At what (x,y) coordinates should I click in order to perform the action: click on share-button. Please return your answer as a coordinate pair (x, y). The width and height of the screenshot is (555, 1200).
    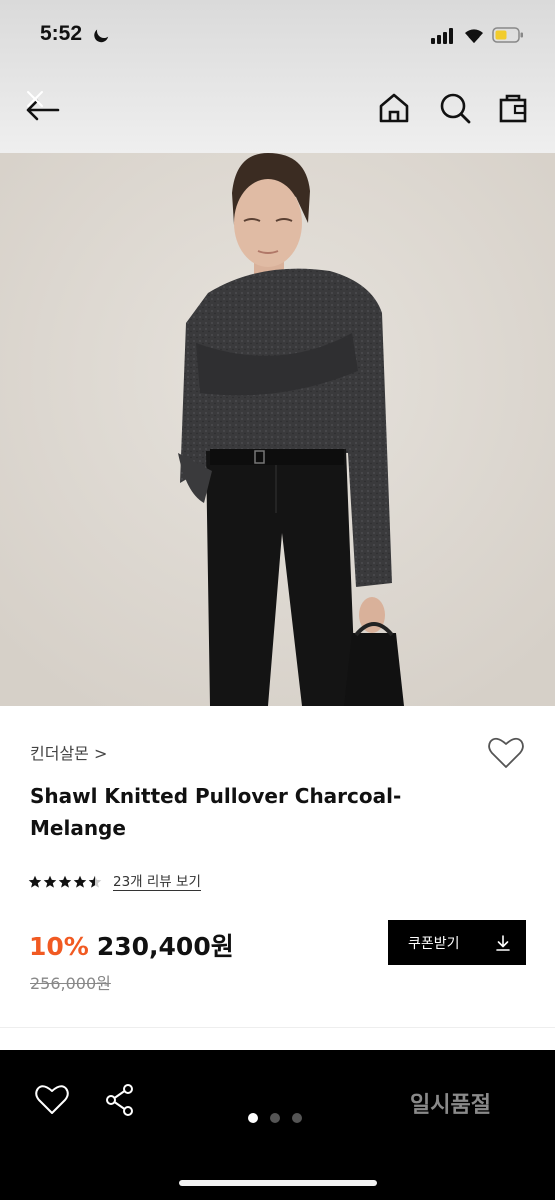
    Looking at the image, I should click on (120, 1100).